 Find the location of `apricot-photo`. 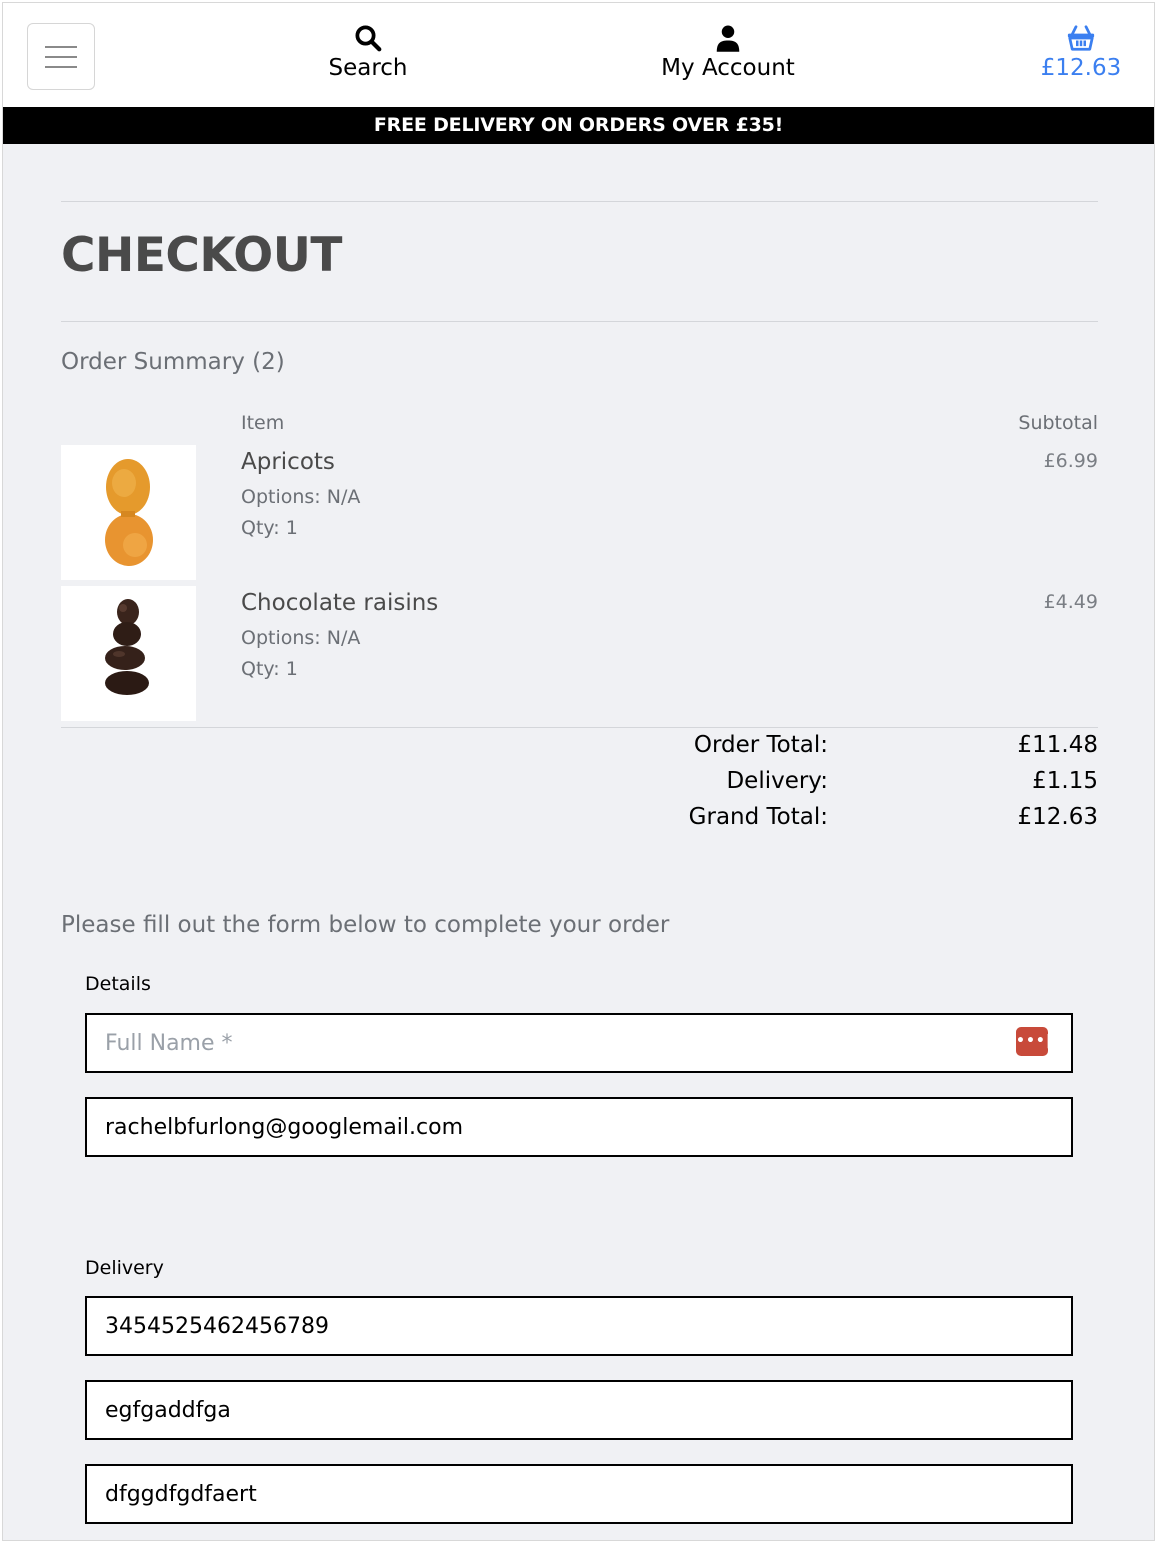

apricot-photo is located at coordinates (129, 512).